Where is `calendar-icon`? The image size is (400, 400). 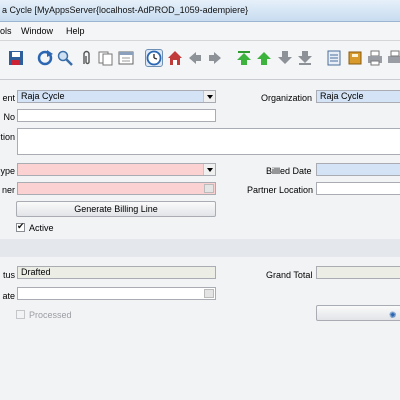 calendar-icon is located at coordinates (209, 293).